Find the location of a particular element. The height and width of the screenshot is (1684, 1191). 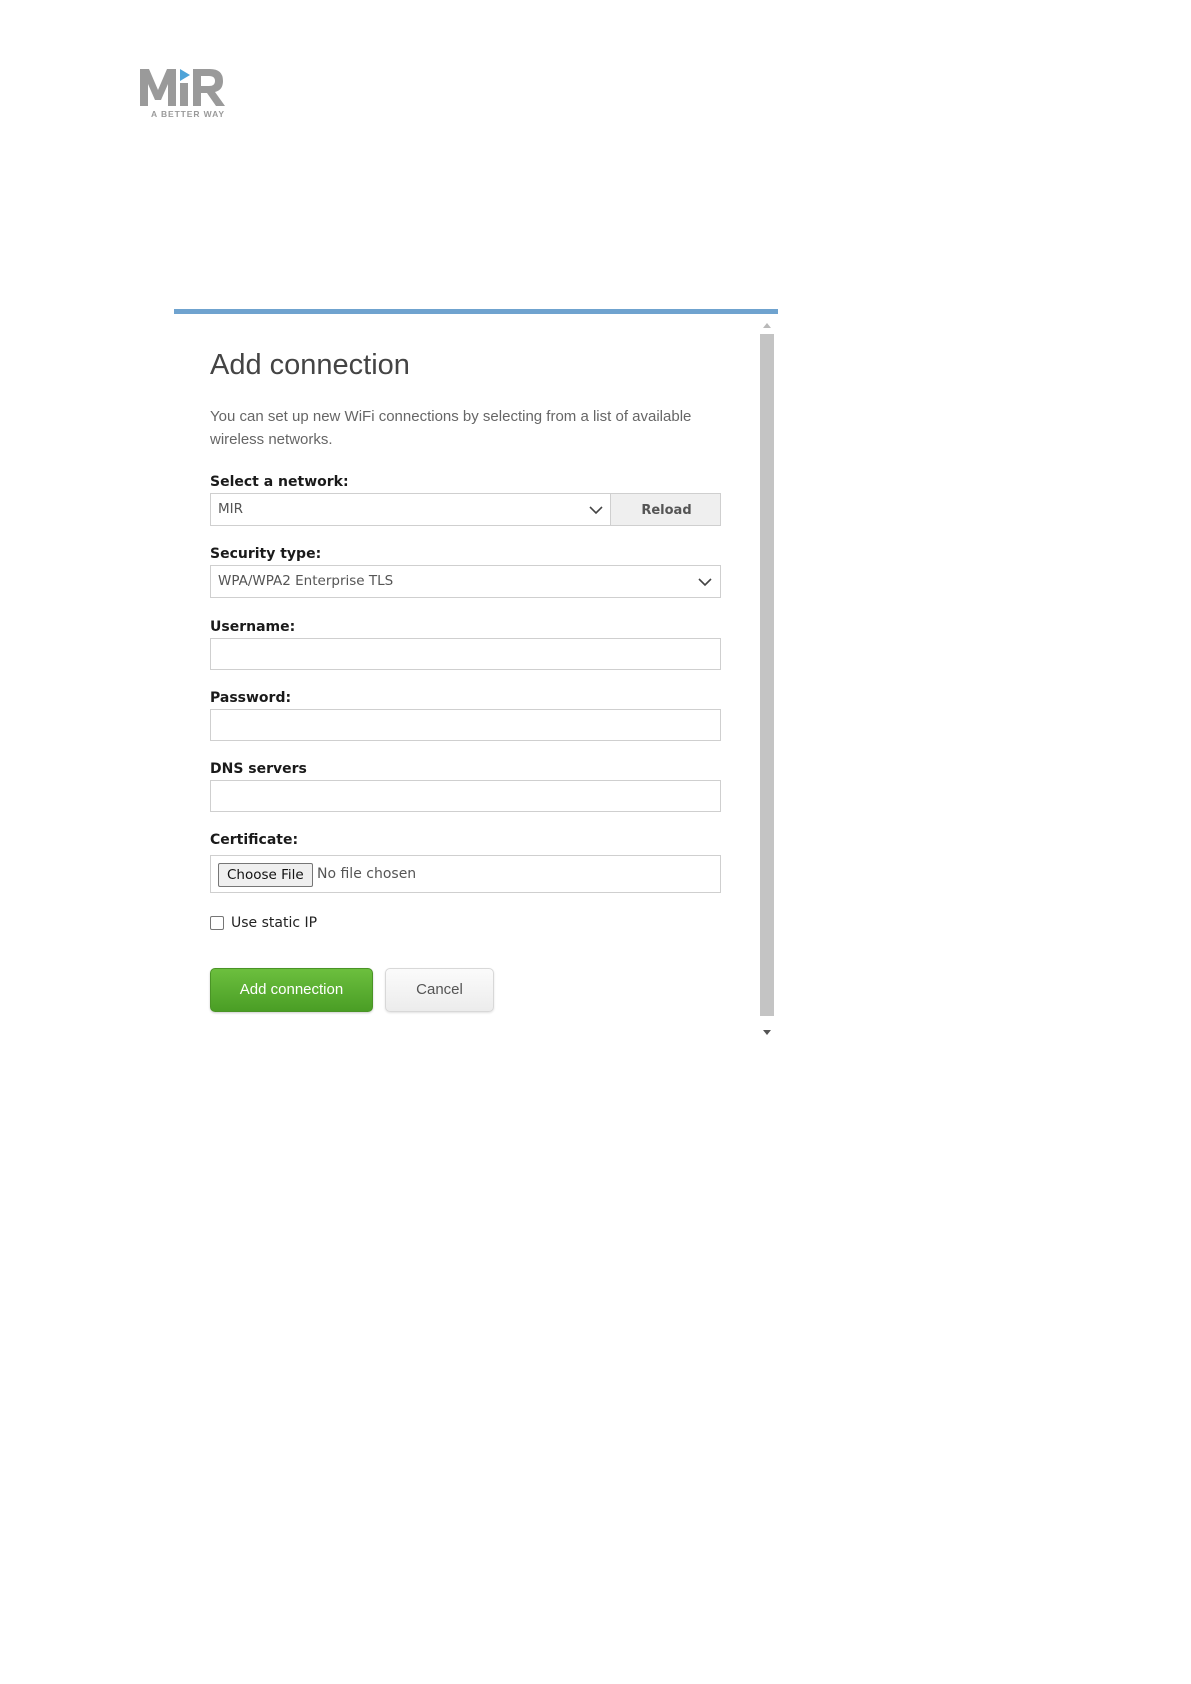

choose-file-button: Choose File is located at coordinates (265, 875).